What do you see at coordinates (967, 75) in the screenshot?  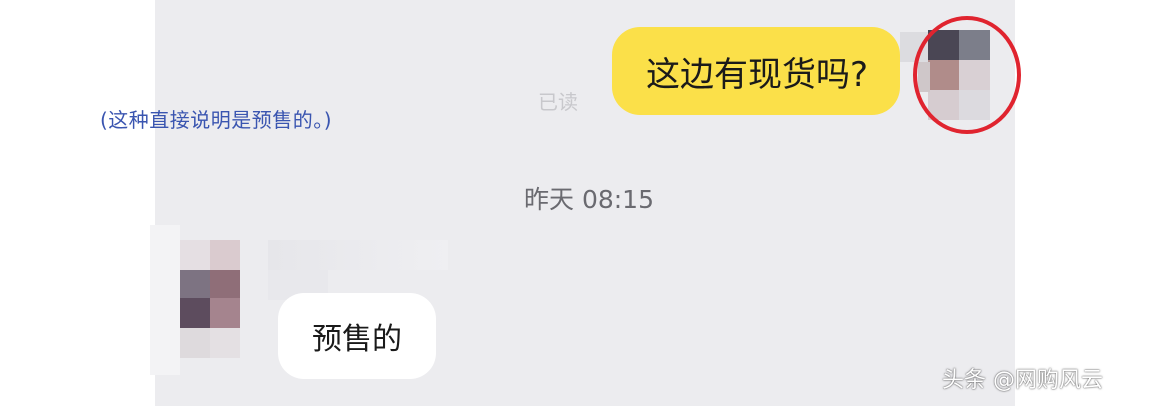 I see `highlight-circle` at bounding box center [967, 75].